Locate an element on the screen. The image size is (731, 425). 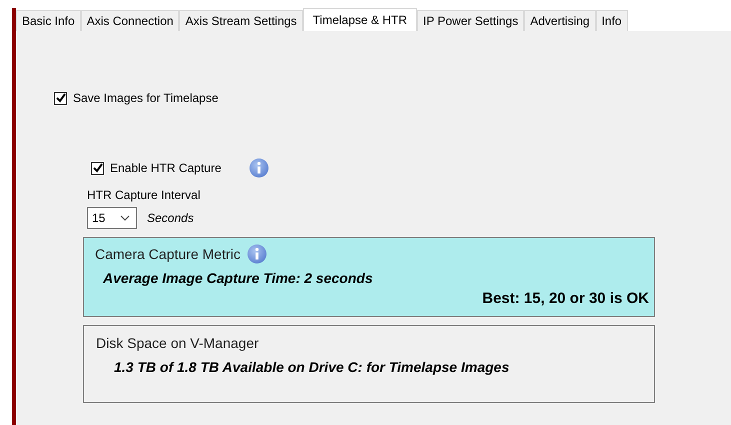
checkbox-label: Enable HTR Capture is located at coordinates (166, 168).